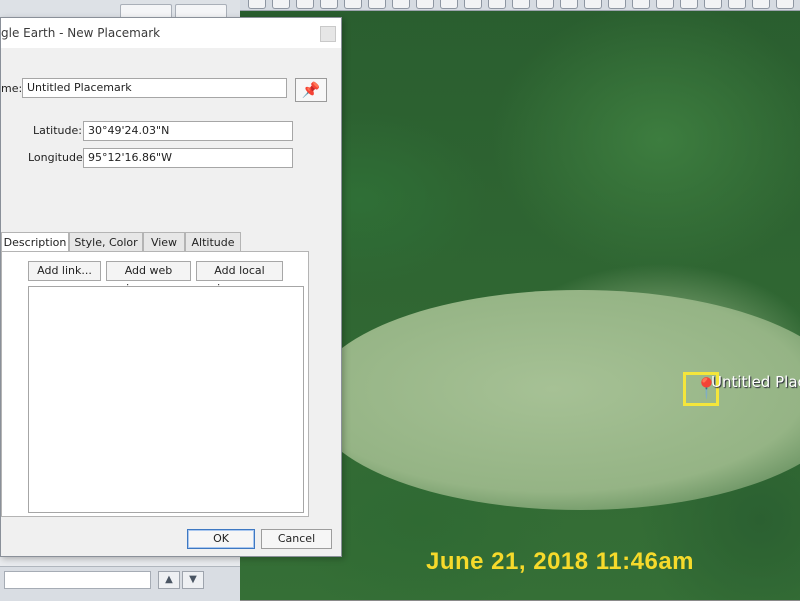 The image size is (800, 601). I want to click on move-down-button: ▼, so click(193, 580).